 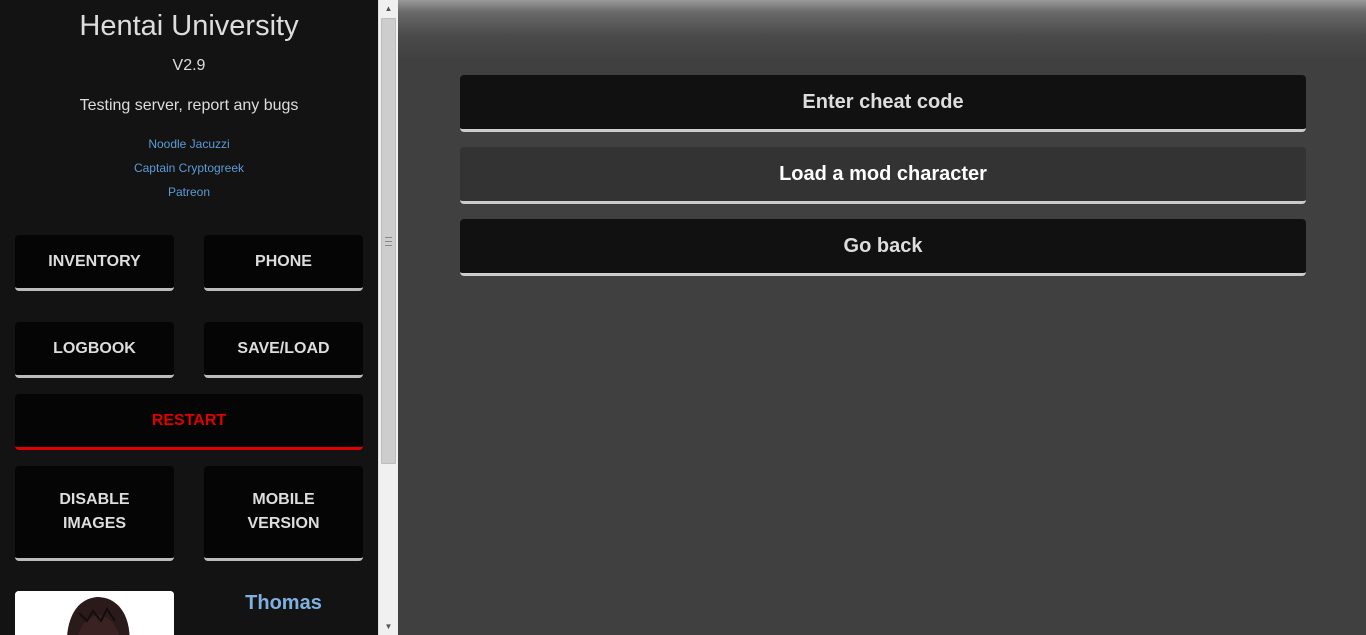 I want to click on grip-icon, so click(x=388, y=241).